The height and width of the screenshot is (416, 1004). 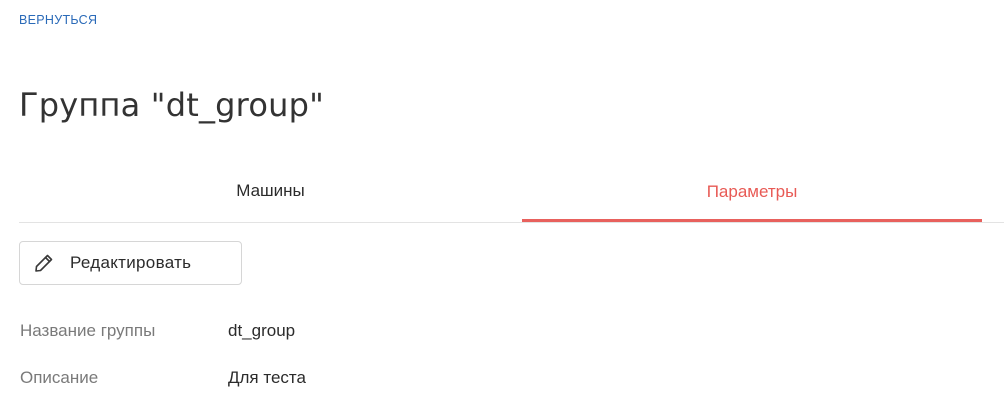 I want to click on tab-bar: Машины Параметры, so click(x=511, y=192).